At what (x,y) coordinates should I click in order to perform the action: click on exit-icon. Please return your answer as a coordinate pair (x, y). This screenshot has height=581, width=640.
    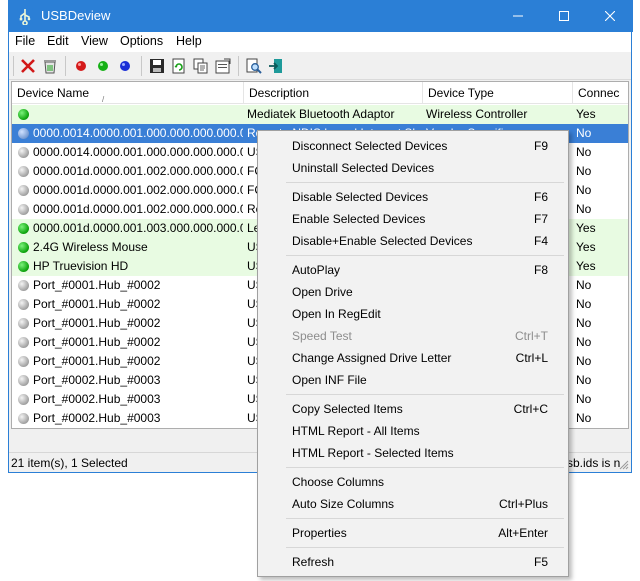
    Looking at the image, I should click on (275, 66).